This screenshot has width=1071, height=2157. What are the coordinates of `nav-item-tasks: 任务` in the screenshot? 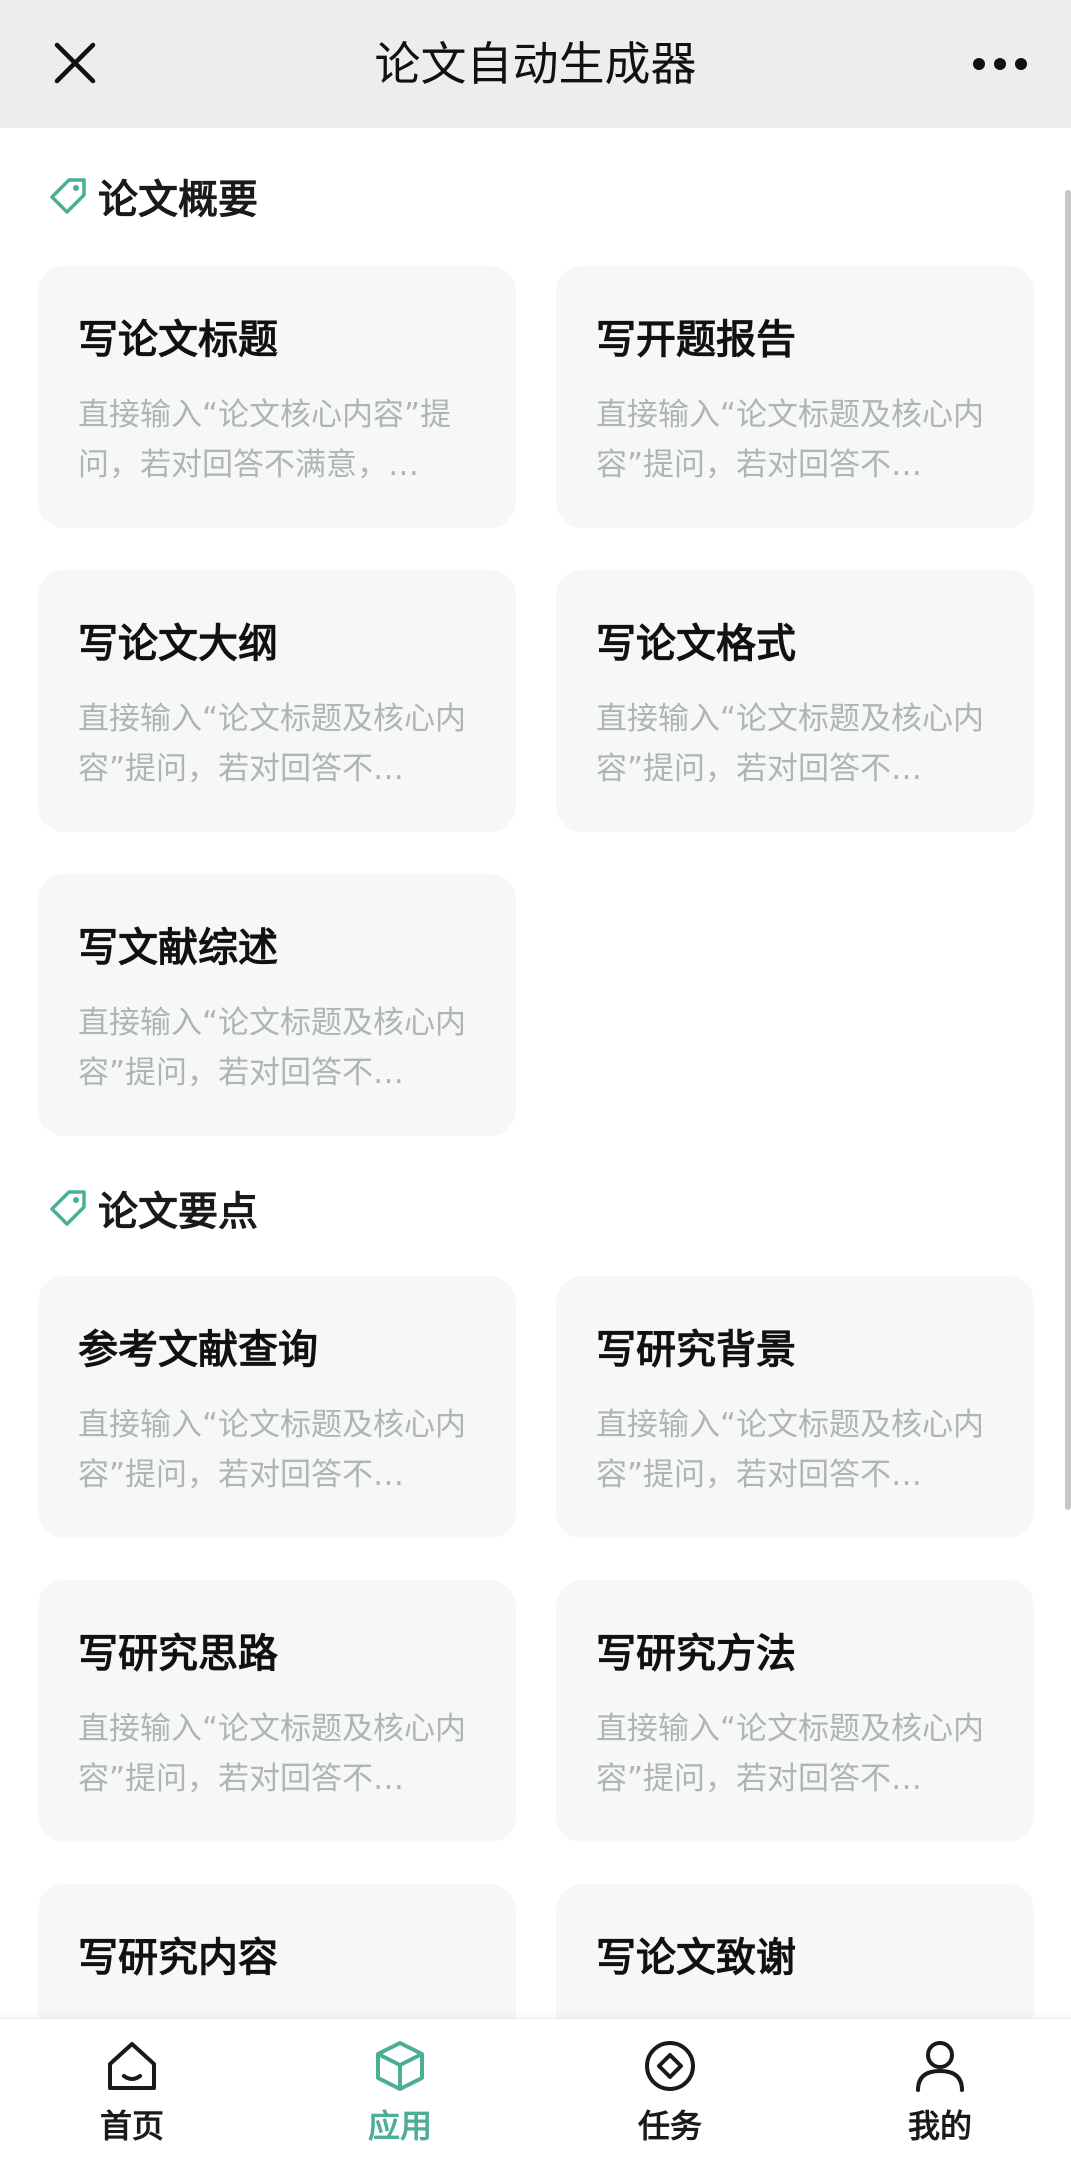 It's located at (670, 2088).